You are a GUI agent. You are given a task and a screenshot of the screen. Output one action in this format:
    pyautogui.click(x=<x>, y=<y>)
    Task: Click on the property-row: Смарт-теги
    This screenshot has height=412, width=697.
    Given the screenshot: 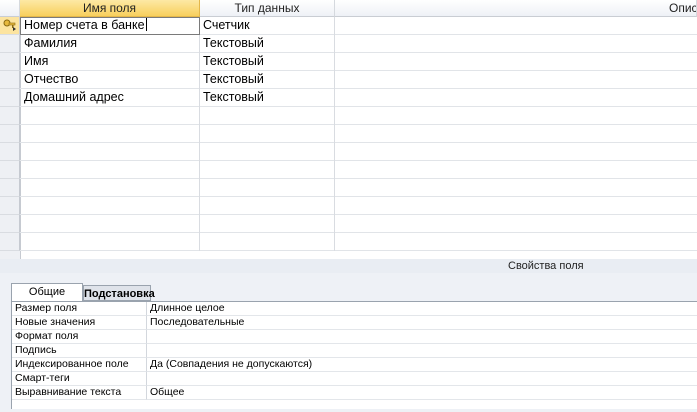 What is the action you would take?
    pyautogui.click(x=354, y=379)
    